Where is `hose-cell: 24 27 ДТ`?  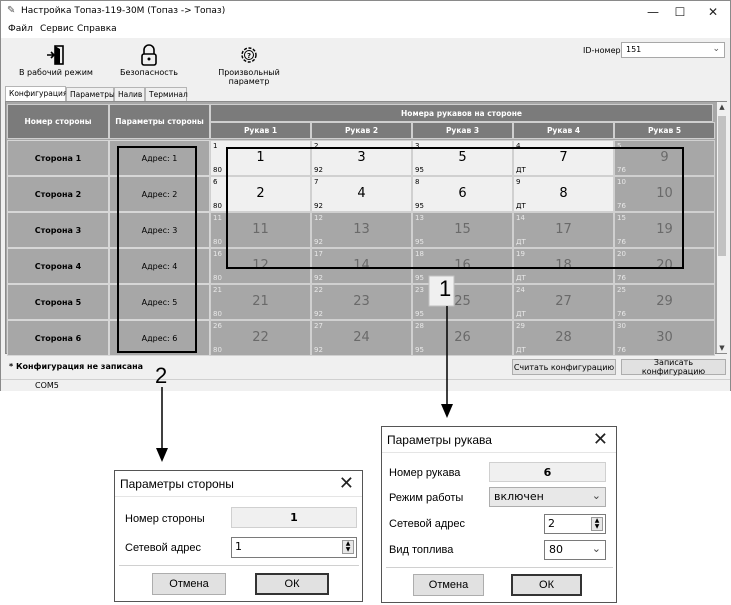 hose-cell: 24 27 ДТ is located at coordinates (563, 302).